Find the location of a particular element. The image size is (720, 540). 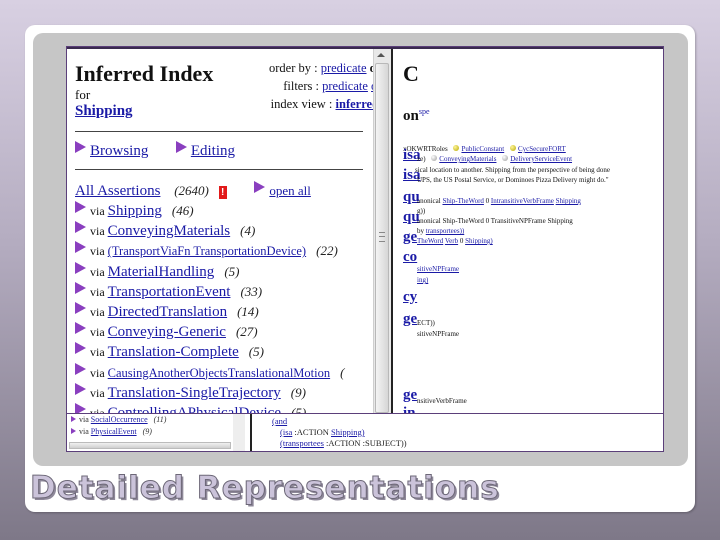

predicate-link: cy is located at coordinates (410, 297).